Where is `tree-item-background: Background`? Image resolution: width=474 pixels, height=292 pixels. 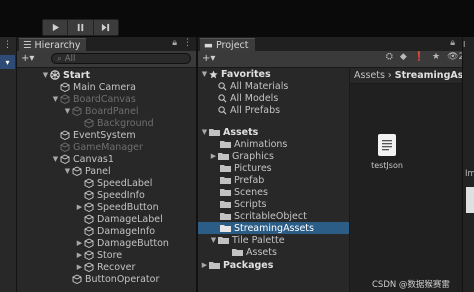
tree-item-background: Background is located at coordinates (119, 123).